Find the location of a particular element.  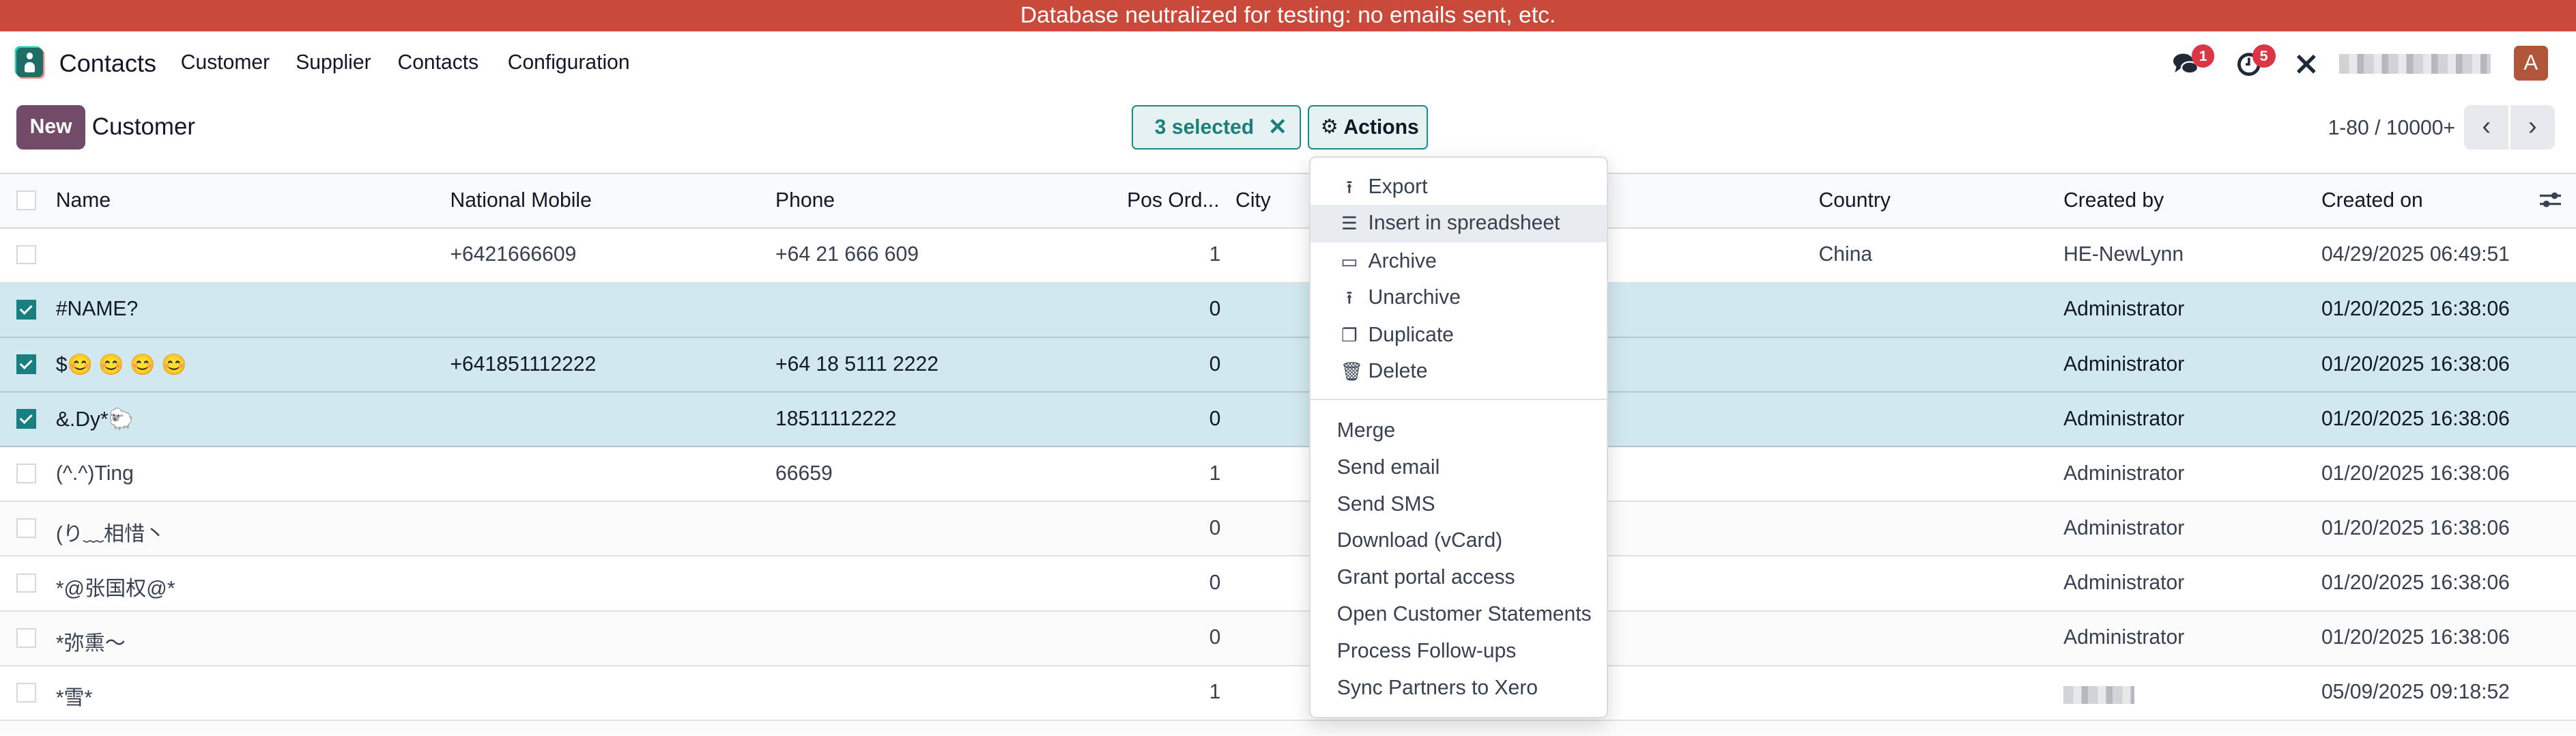

action-label: Export is located at coordinates (1398, 187).